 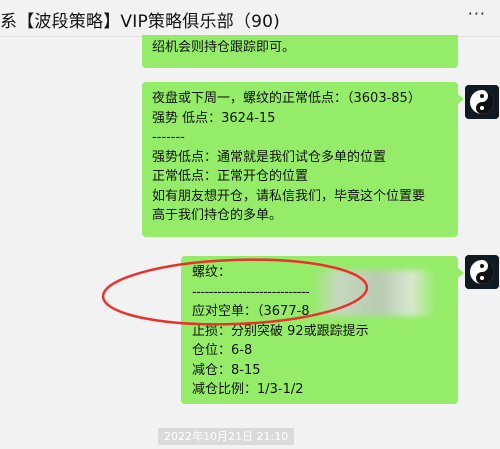 What do you see at coordinates (214, 118) in the screenshot?
I see `message-line: 强势 低点：3624-15` at bounding box center [214, 118].